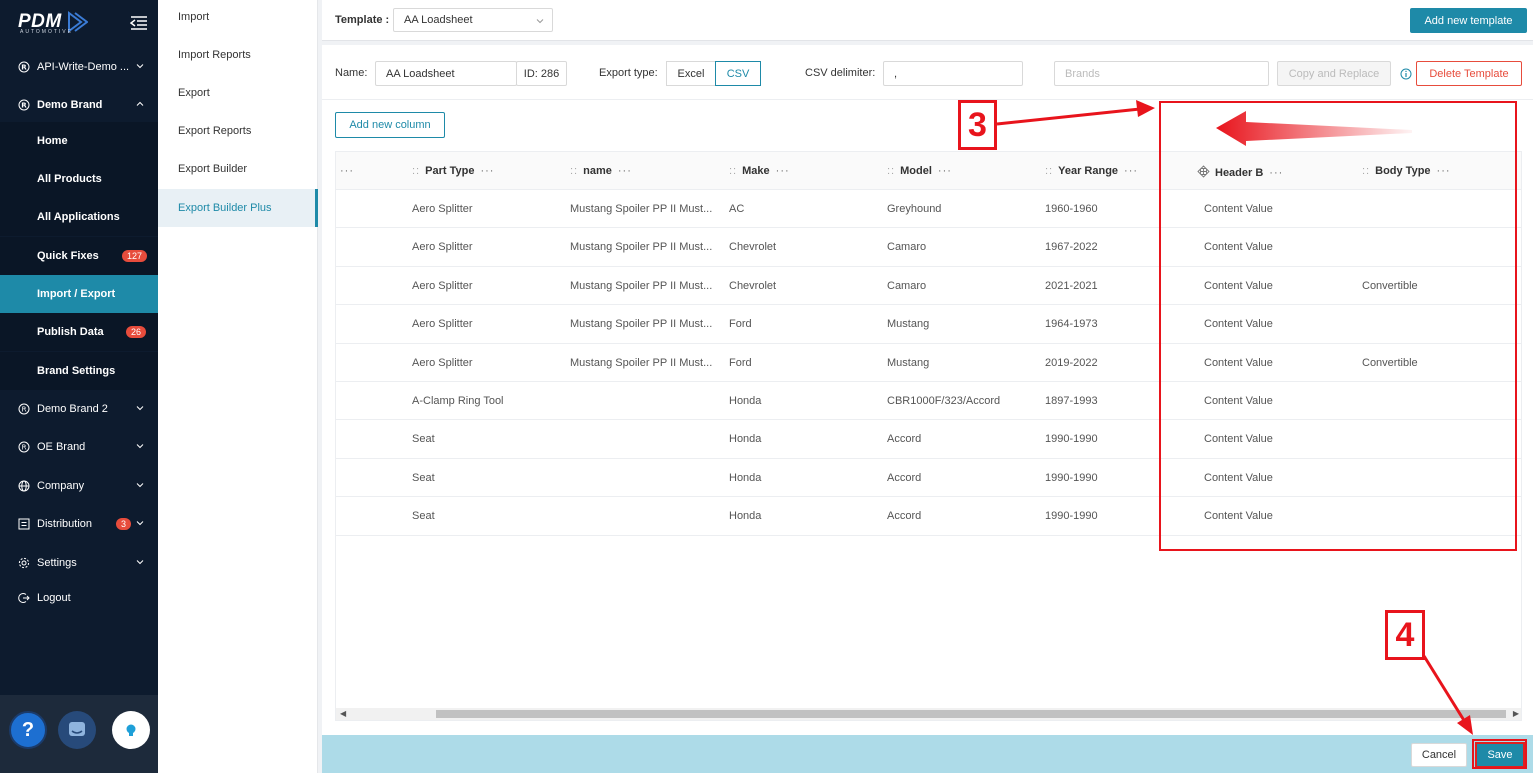 Image resolution: width=1533 pixels, height=773 pixels. I want to click on cell-year-range: 1964-1973, so click(1071, 324).